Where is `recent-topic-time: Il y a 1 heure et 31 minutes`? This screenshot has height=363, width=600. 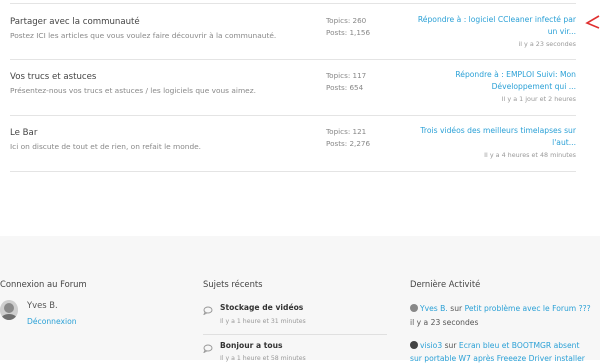
recent-topic-time: Il y a 1 heure et 31 minutes is located at coordinates (263, 321).